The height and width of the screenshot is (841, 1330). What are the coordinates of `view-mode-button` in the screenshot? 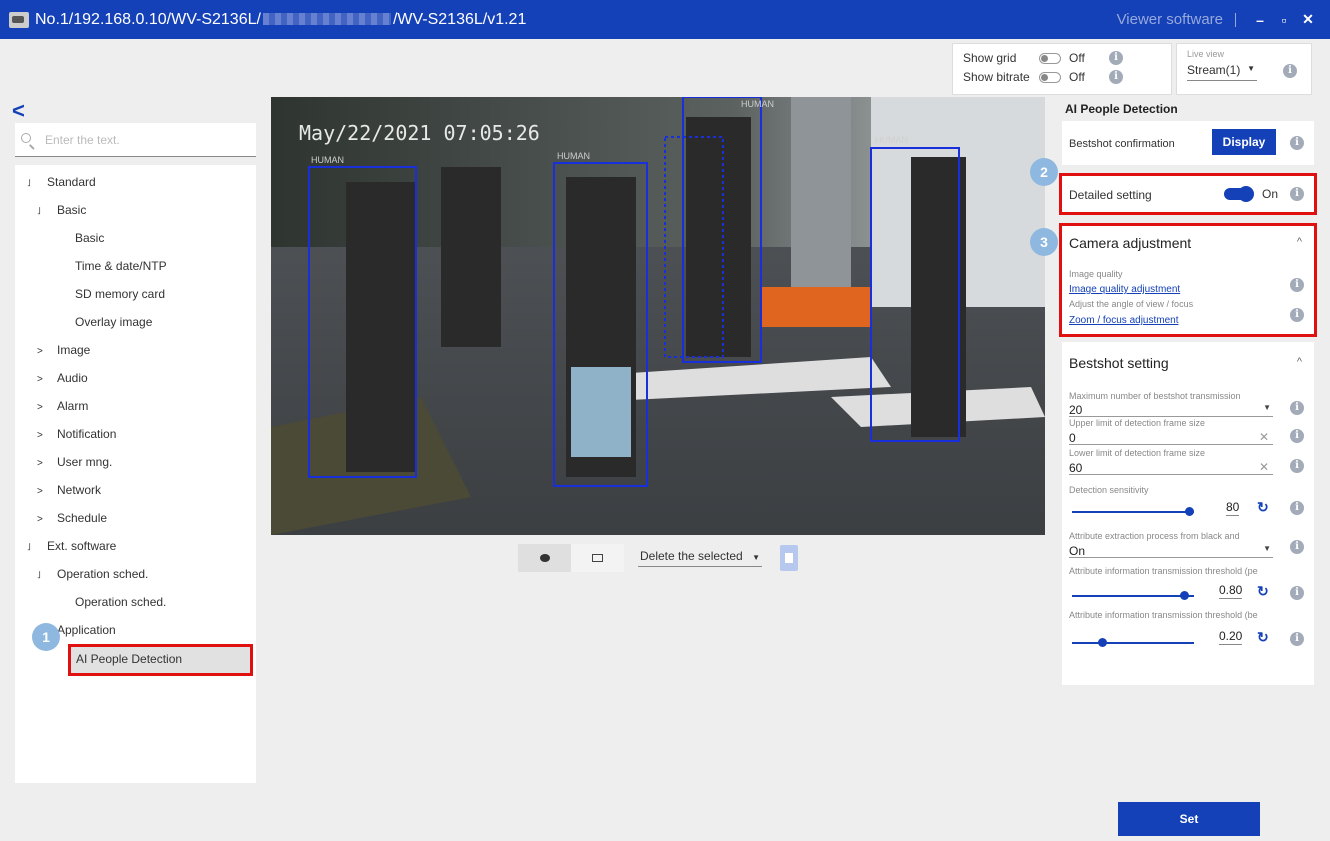 It's located at (544, 558).